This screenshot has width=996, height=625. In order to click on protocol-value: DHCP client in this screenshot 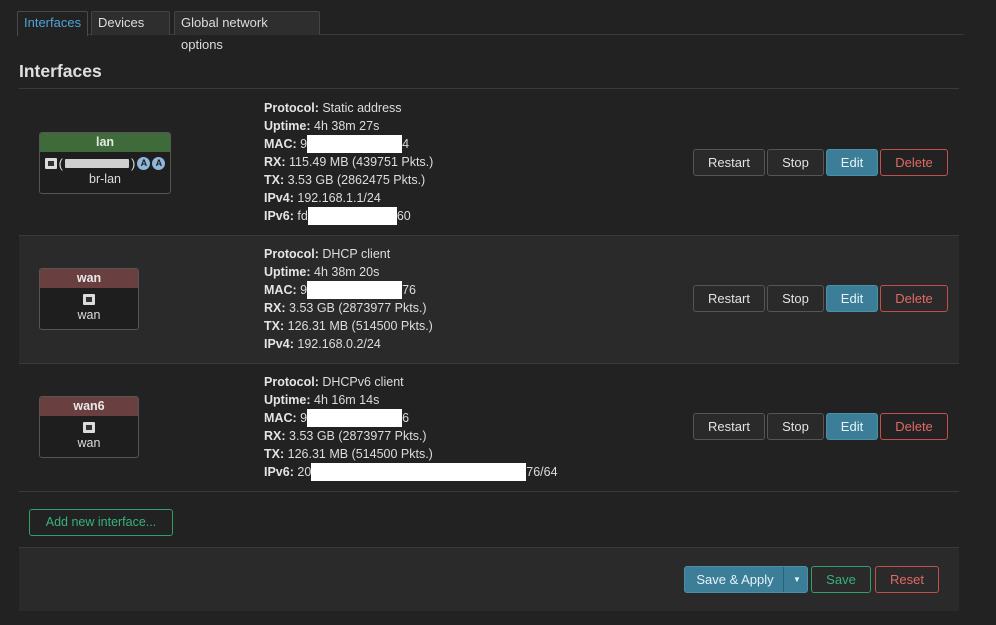, I will do `click(356, 254)`.